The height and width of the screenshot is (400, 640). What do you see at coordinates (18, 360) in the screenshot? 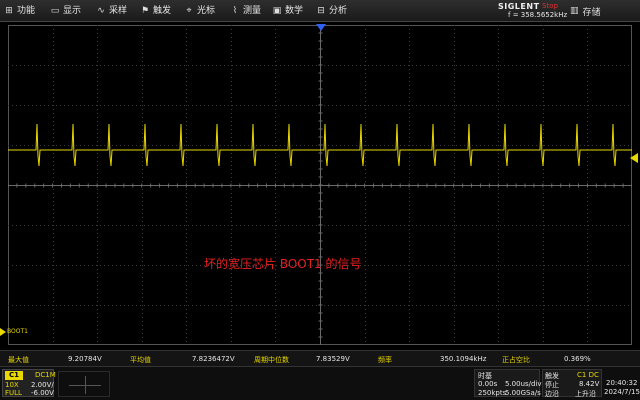
I see `measure-label-max: 最大值` at bounding box center [18, 360].